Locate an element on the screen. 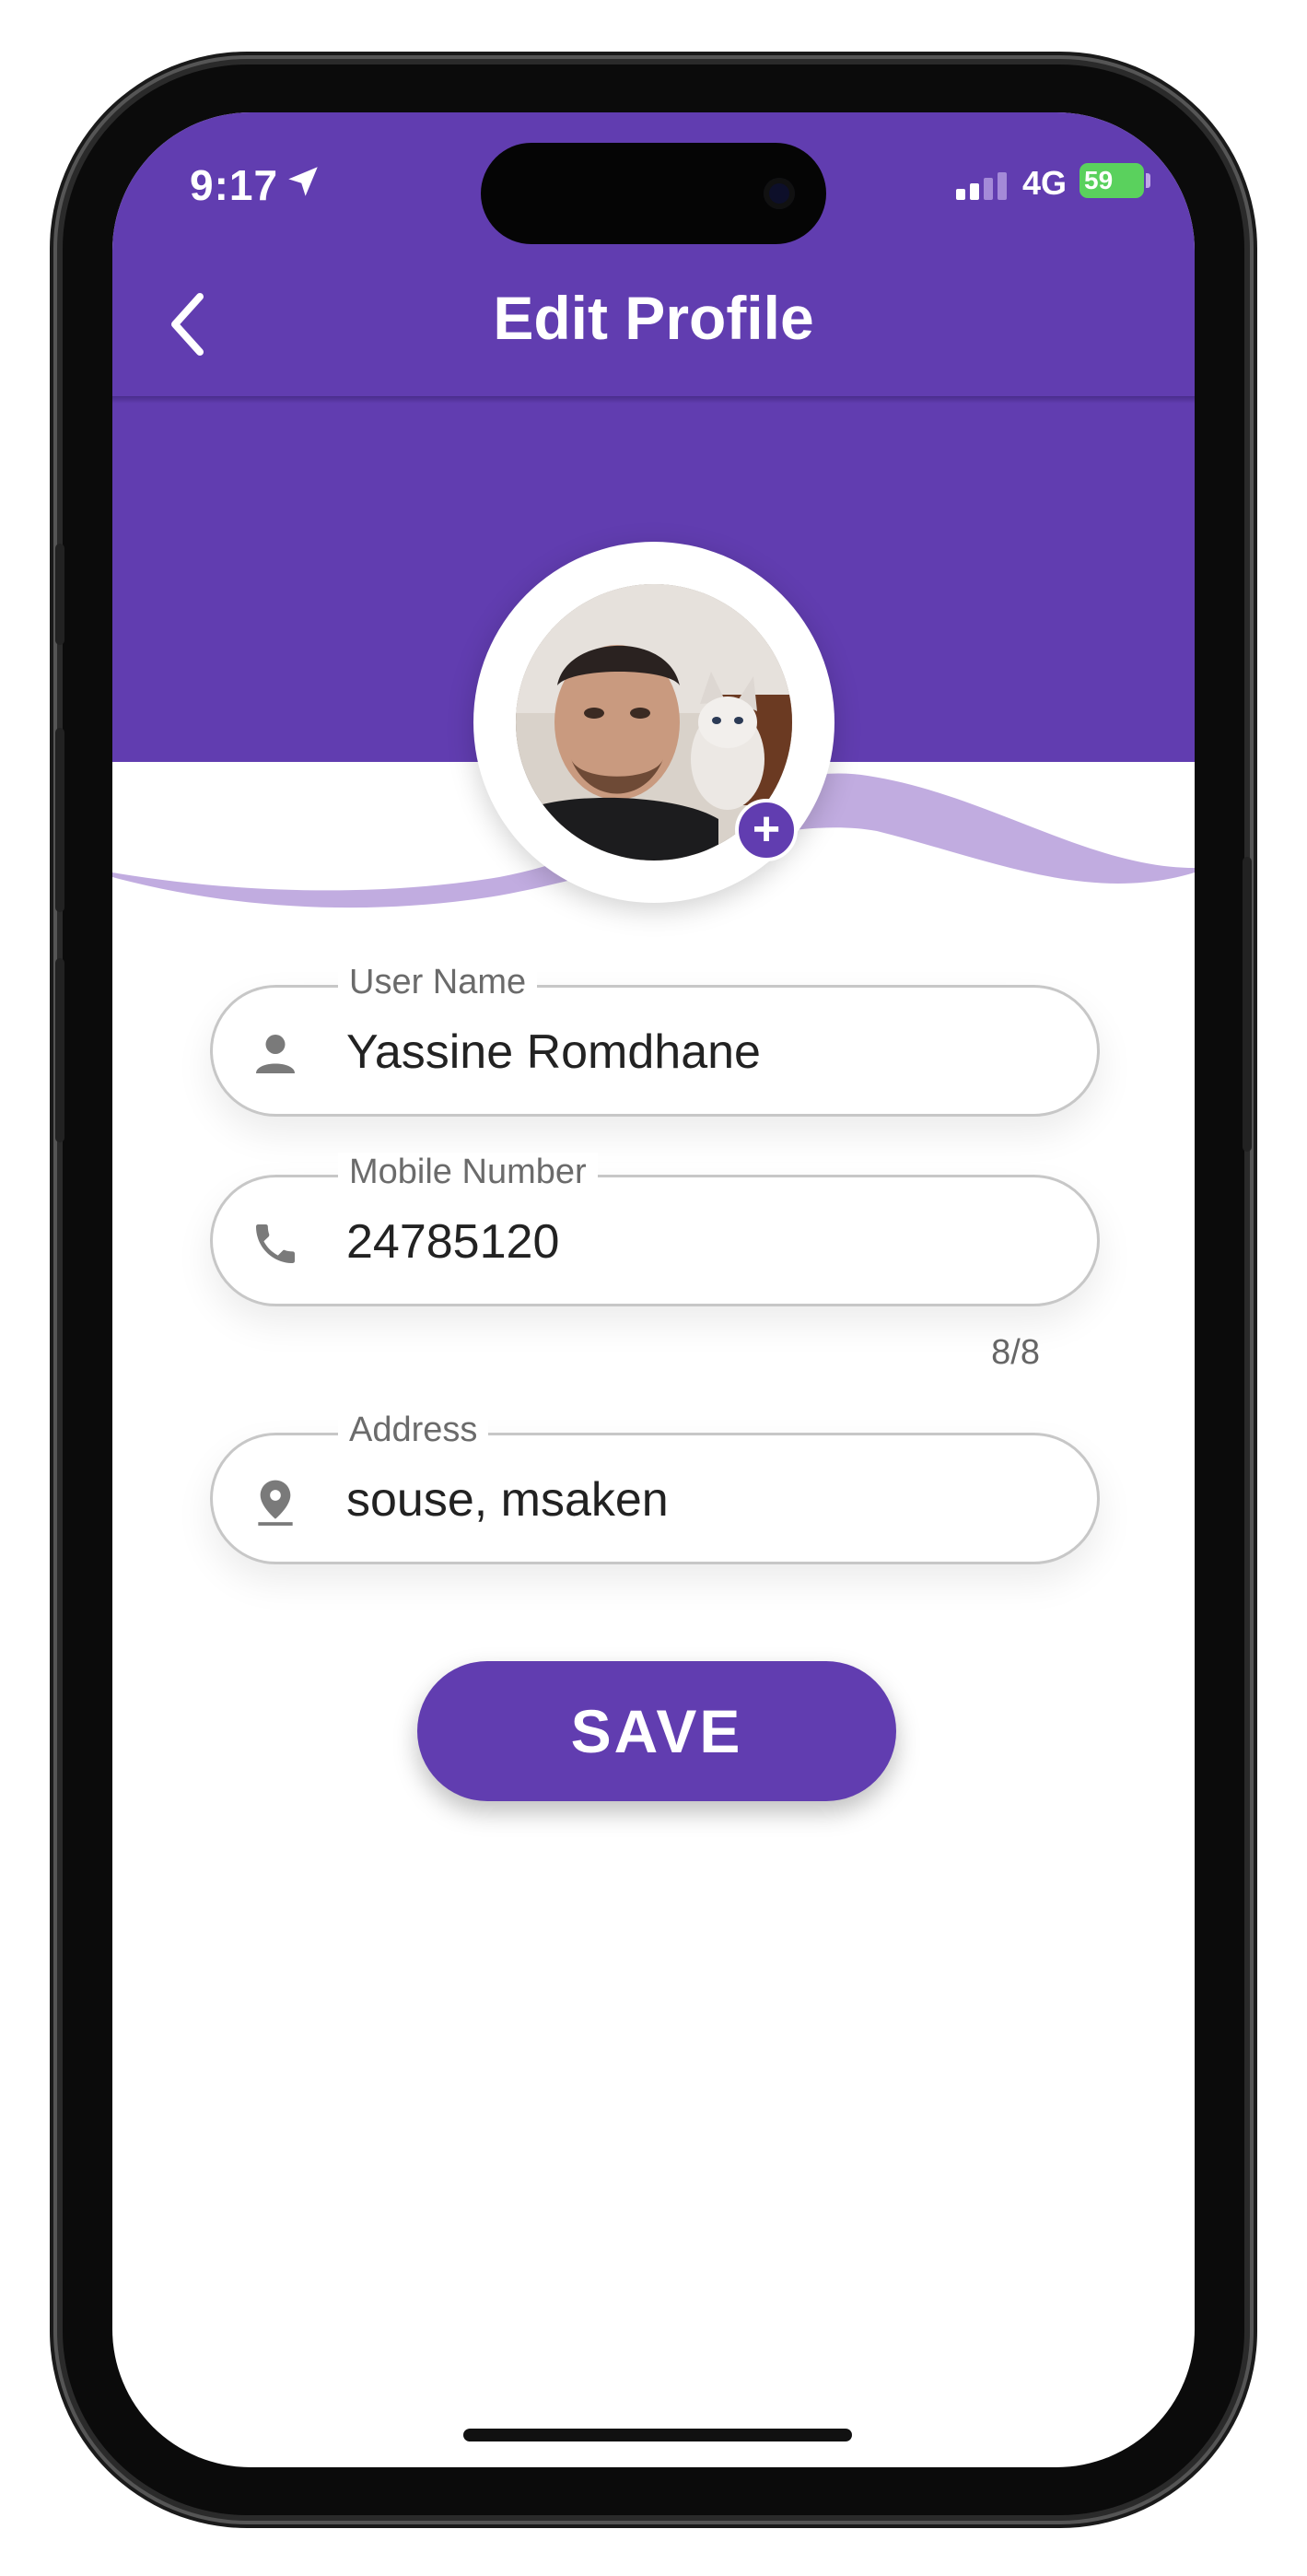 The height and width of the screenshot is (2576, 1307). address-label: Address is located at coordinates (413, 1430).